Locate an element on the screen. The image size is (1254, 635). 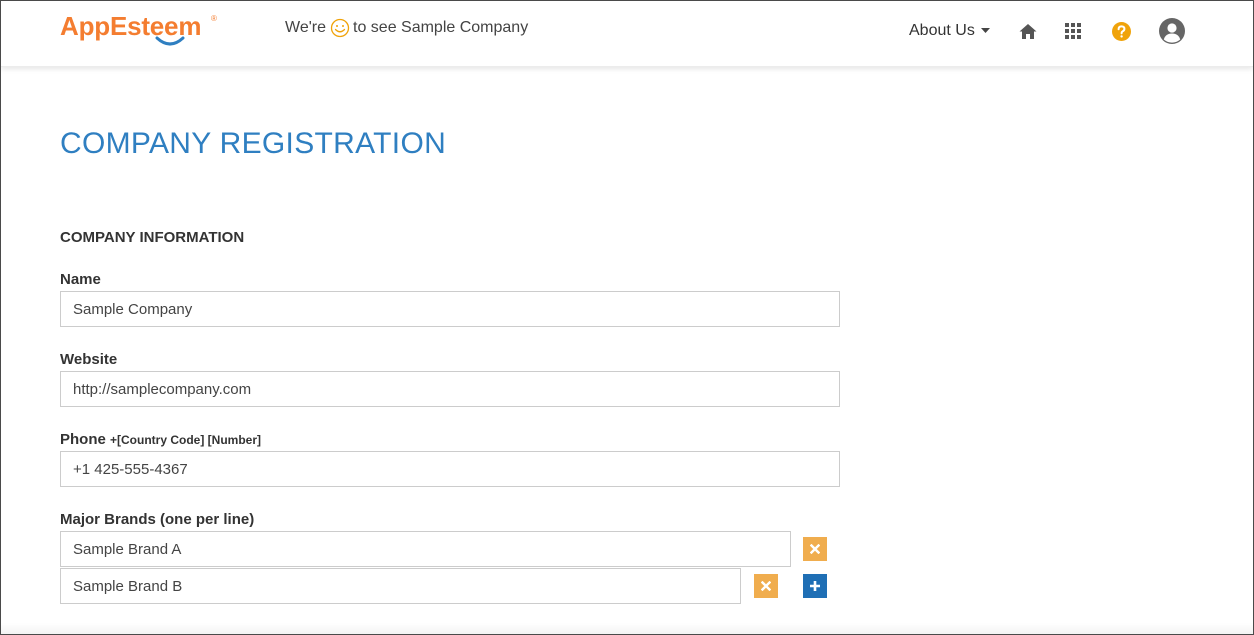
name-label: Name is located at coordinates (80, 279).